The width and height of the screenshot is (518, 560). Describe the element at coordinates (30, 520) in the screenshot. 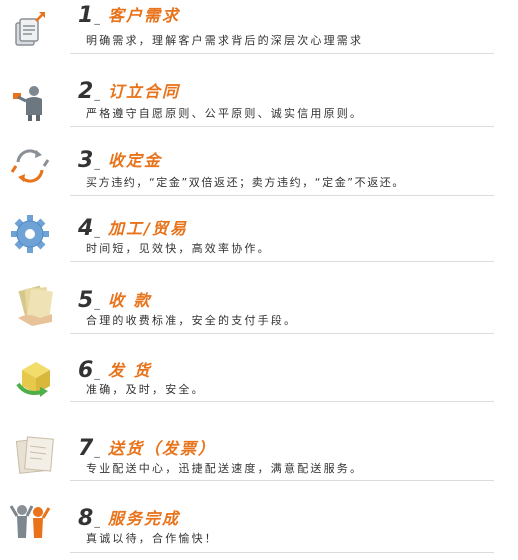

I see `people-celebrate-icon` at that location.